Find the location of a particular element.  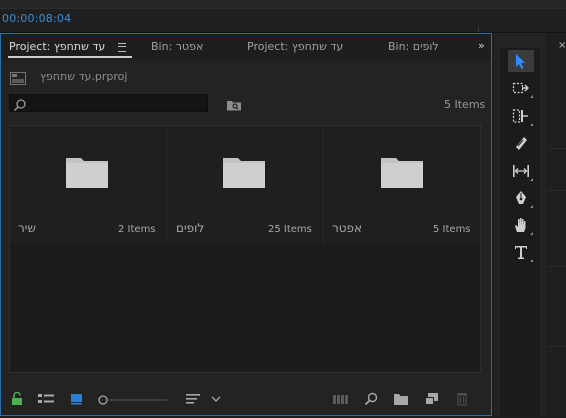

bin-item-count: 2 Items is located at coordinates (137, 229).